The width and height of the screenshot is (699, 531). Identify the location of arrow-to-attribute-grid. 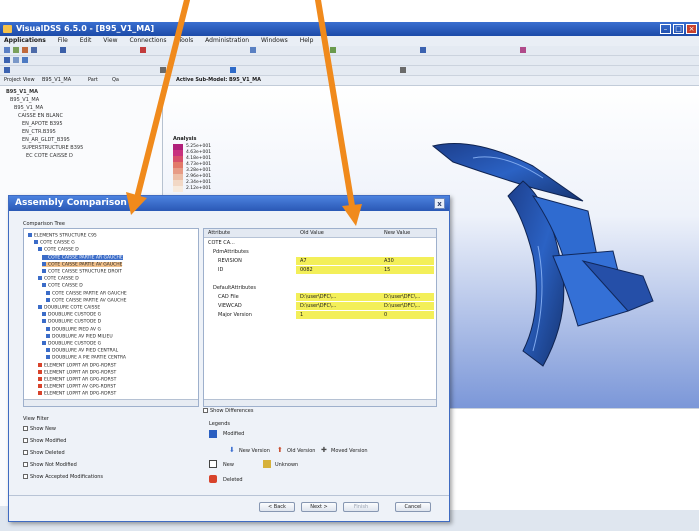
(338, 113).